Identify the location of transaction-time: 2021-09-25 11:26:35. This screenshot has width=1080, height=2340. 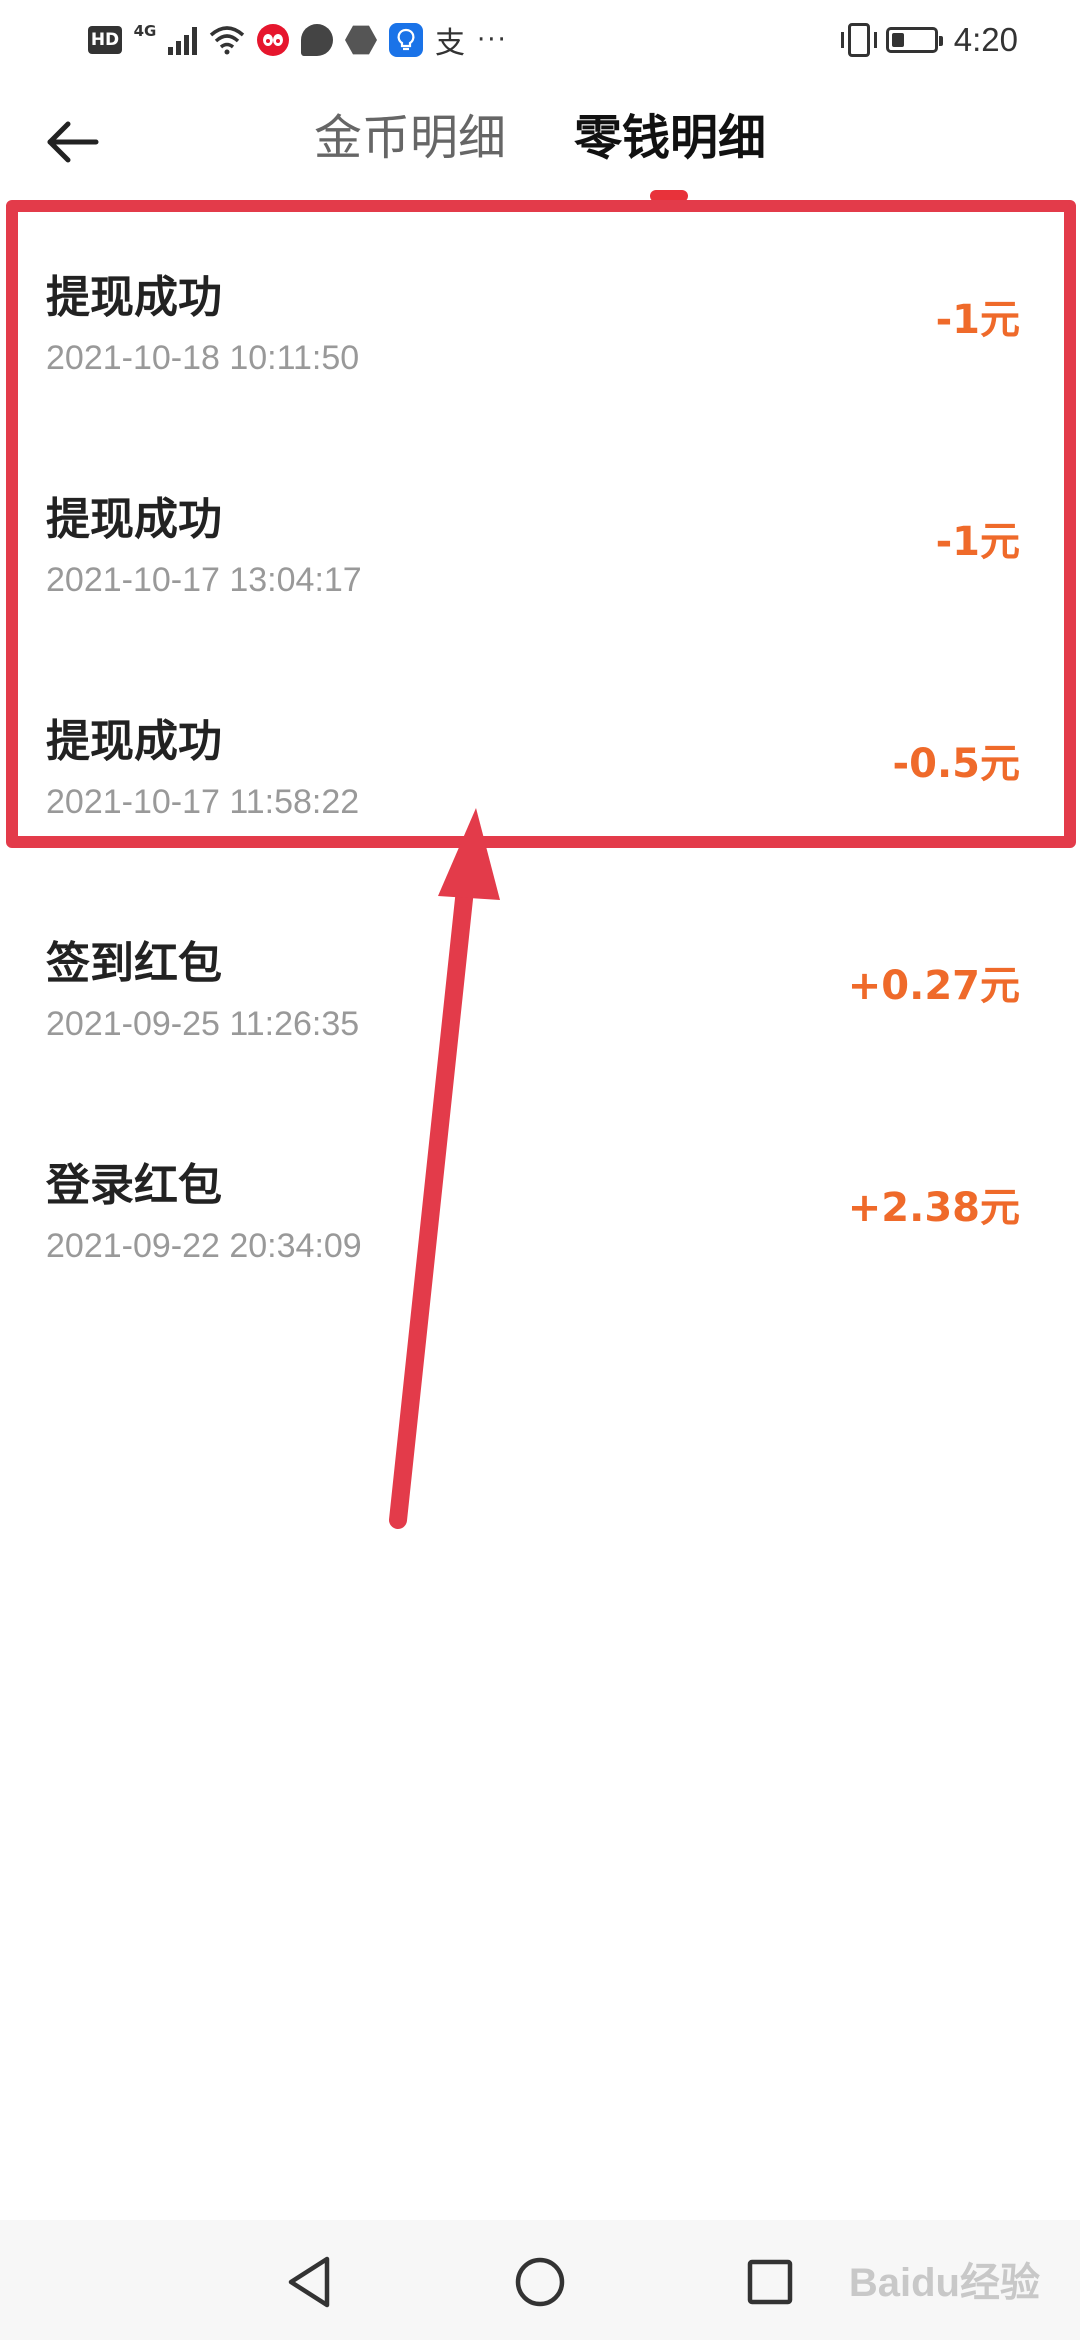
(203, 1024).